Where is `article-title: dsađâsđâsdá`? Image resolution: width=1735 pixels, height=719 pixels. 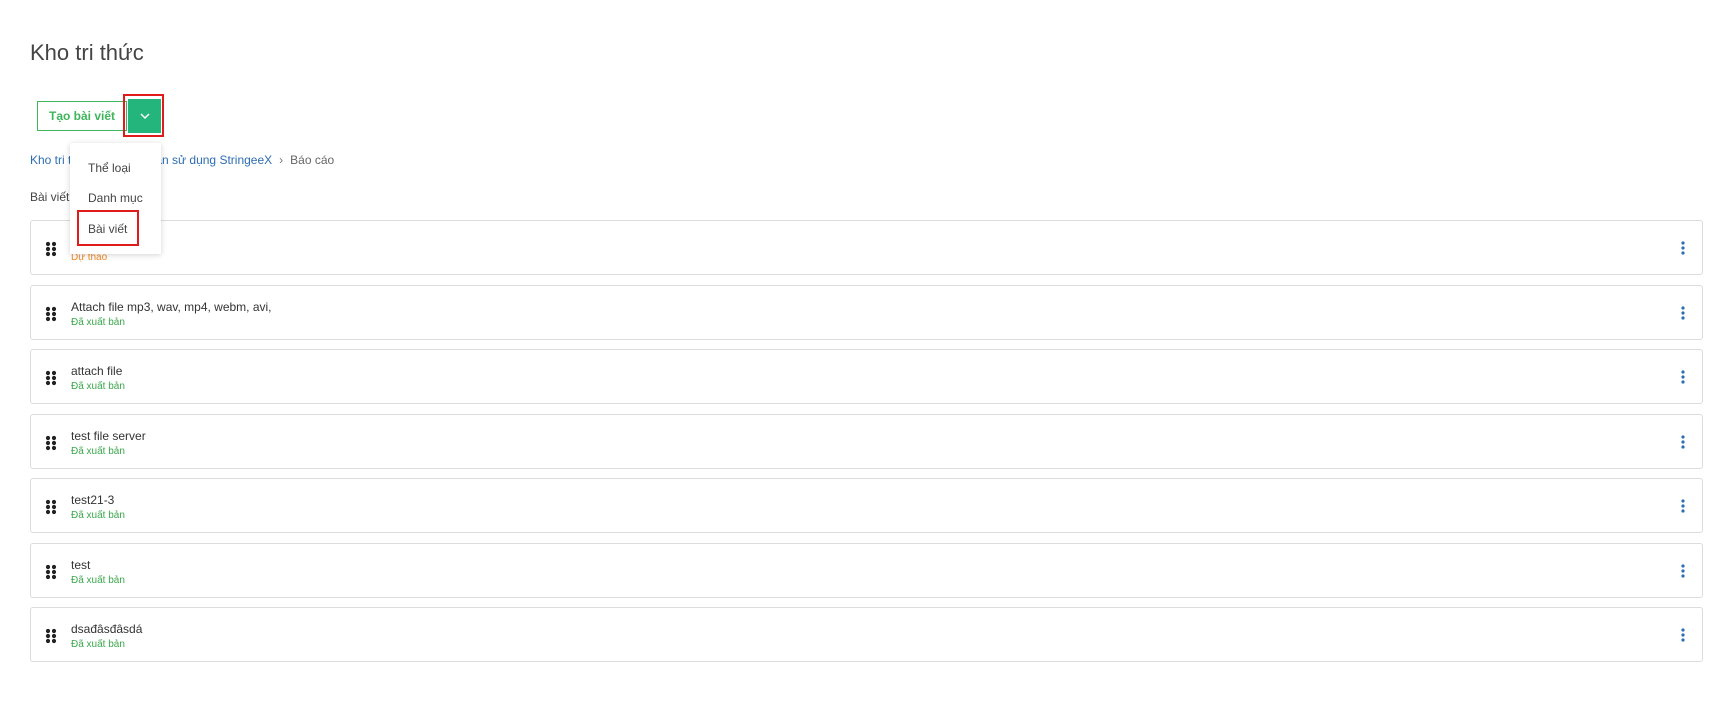 article-title: dsađâsđâsdá is located at coordinates (106, 629).